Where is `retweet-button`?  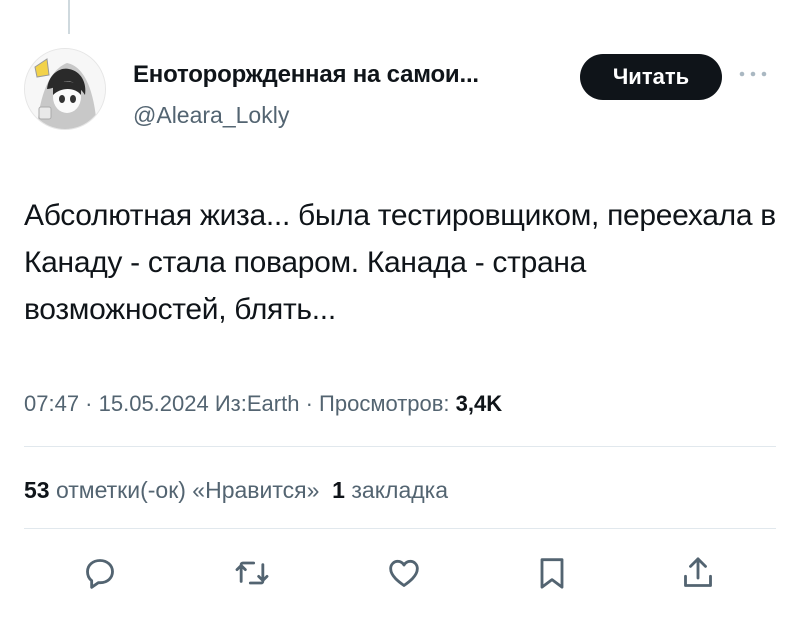 retweet-button is located at coordinates (252, 573).